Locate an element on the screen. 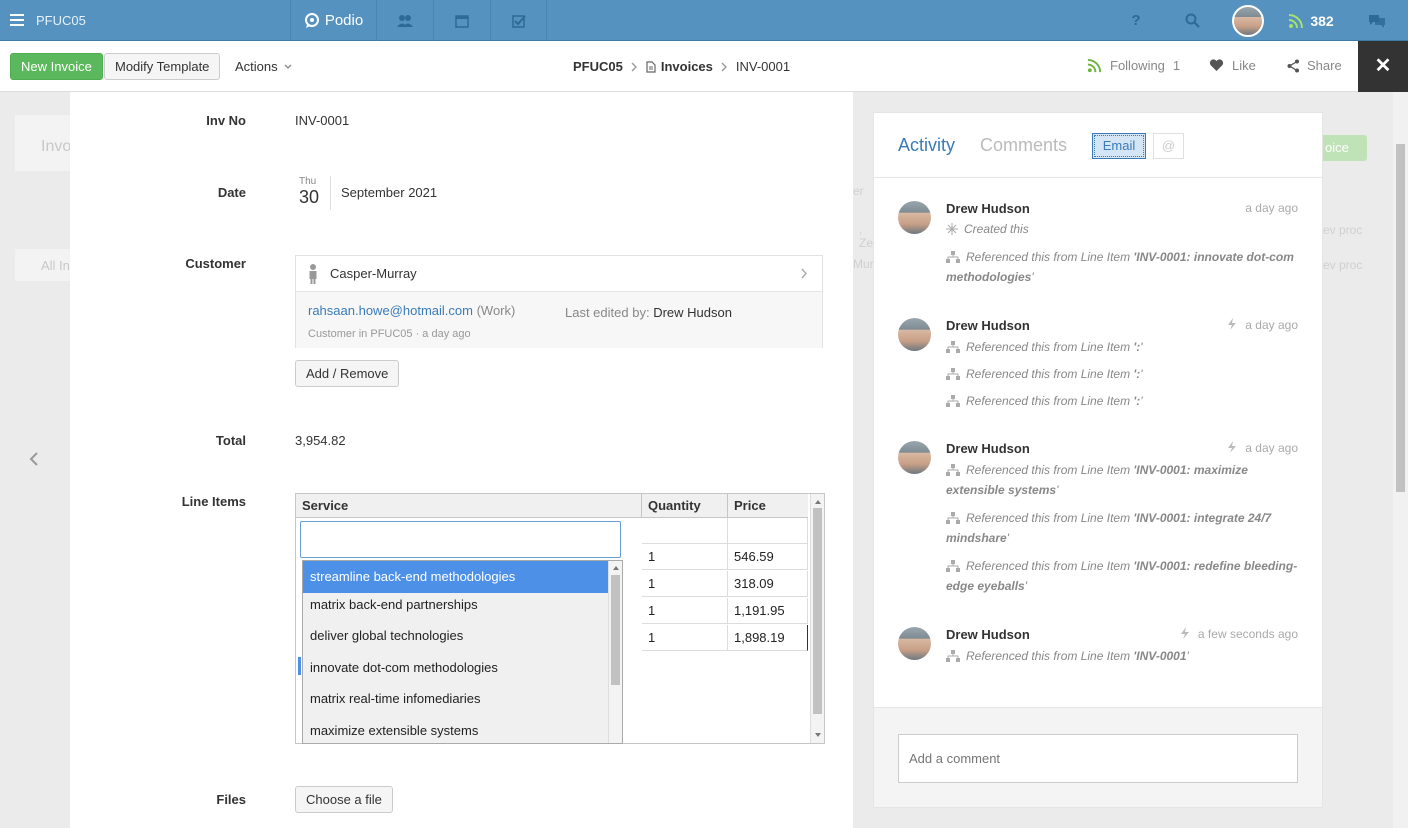 This screenshot has height=828, width=1408. background-text: , Ze is located at coordinates (866, 236).